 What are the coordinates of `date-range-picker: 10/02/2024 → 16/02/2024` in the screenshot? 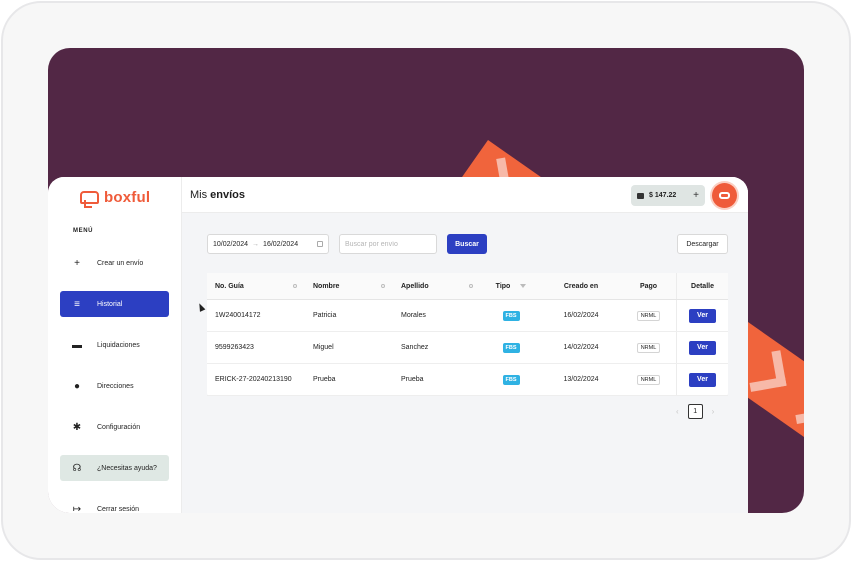 It's located at (268, 244).